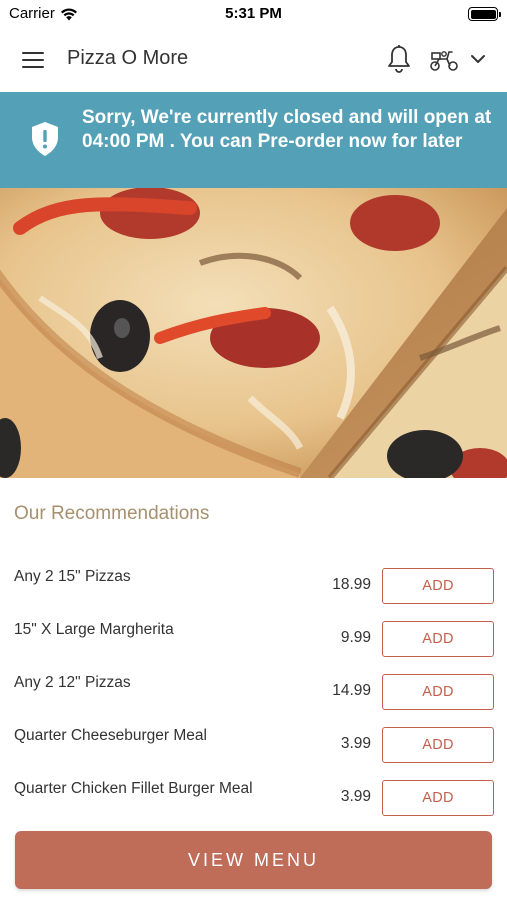 This screenshot has width=507, height=900. Describe the element at coordinates (253, 637) in the screenshot. I see `list-item: 15" X Large Margherita 9.99 ADD` at that location.